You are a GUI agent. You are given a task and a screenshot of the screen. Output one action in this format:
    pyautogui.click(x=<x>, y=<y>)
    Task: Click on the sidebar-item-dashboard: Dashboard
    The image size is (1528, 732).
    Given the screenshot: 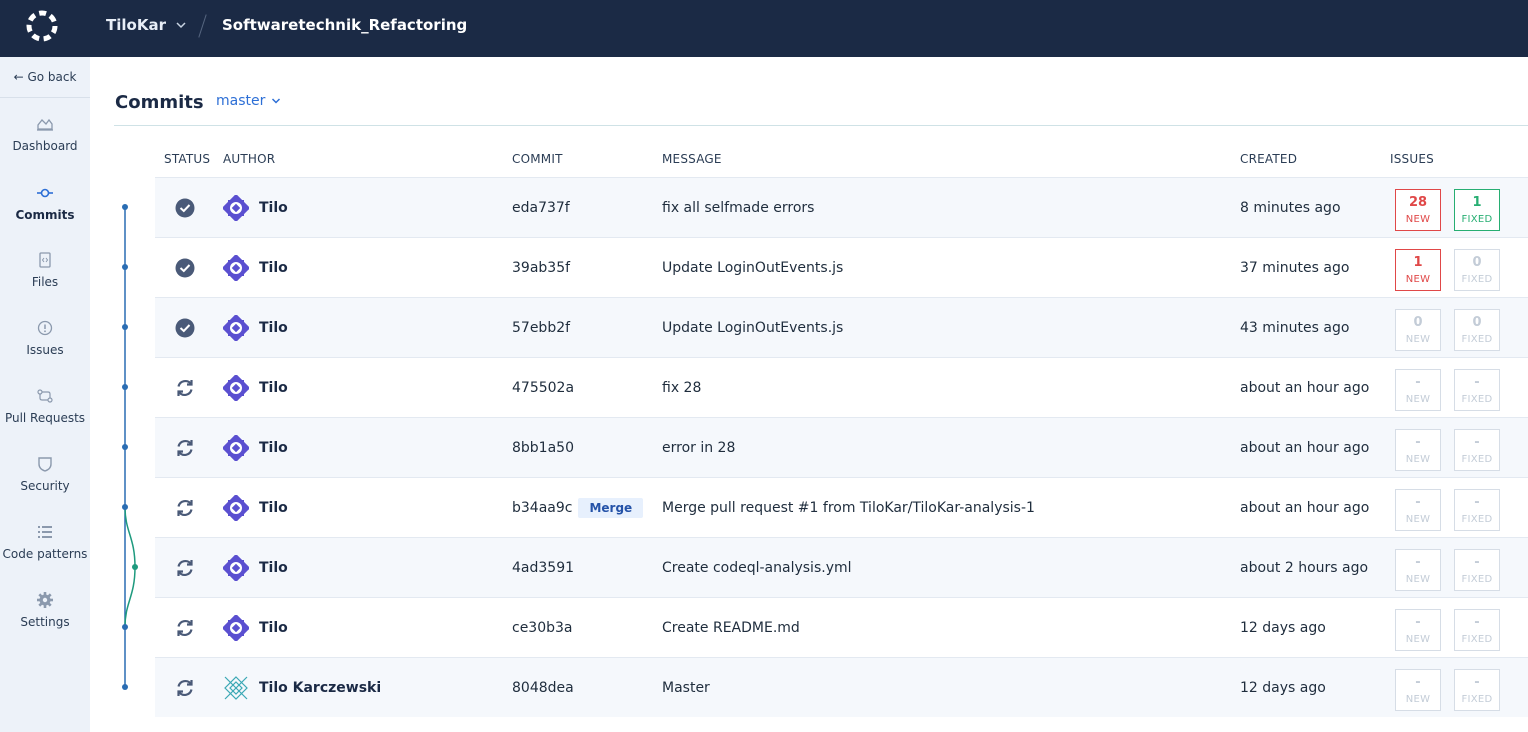 What is the action you would take?
    pyautogui.click(x=45, y=144)
    